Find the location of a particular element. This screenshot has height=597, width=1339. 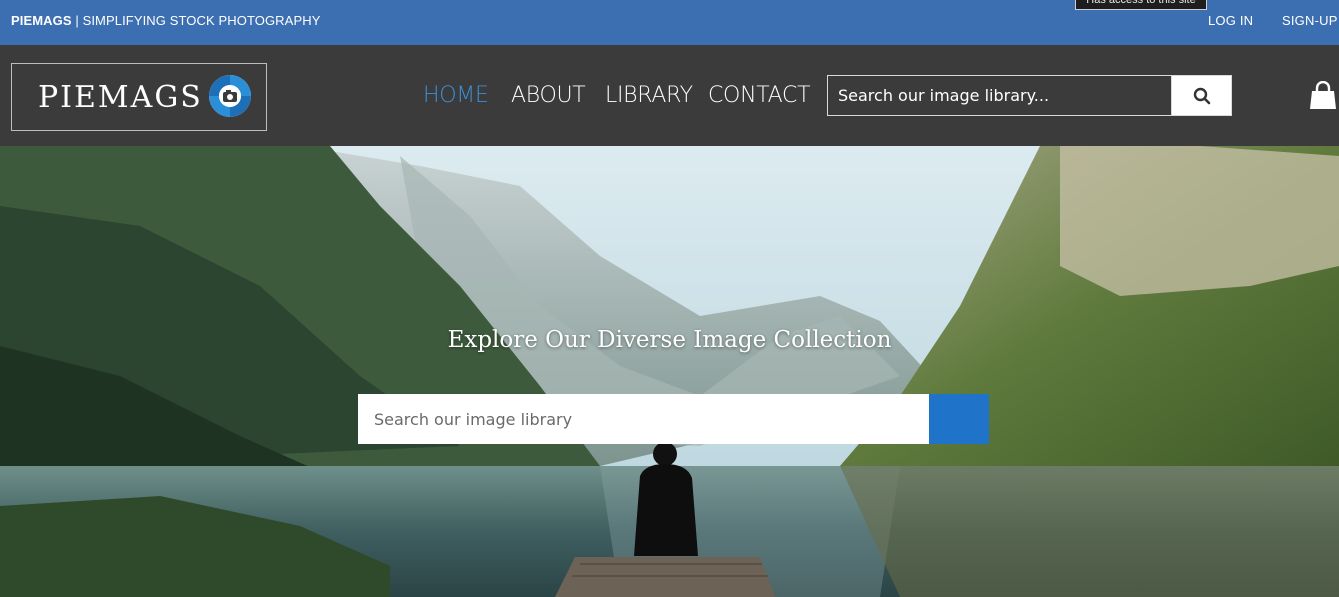

search-icon is located at coordinates (1201, 95).